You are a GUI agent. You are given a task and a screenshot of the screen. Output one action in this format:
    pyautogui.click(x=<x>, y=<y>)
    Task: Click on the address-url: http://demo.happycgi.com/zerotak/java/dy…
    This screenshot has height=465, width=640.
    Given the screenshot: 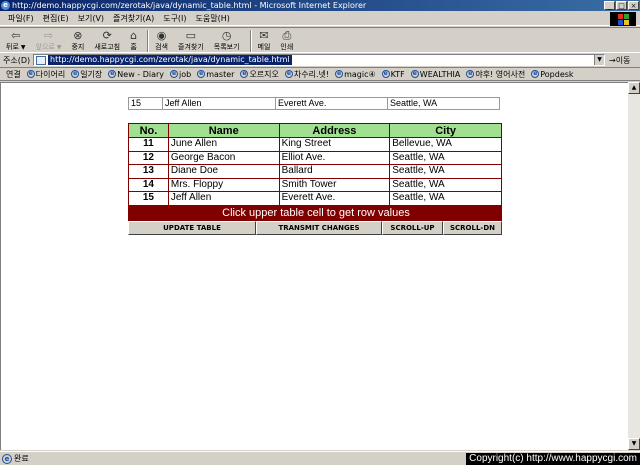 What is the action you would take?
    pyautogui.click(x=170, y=60)
    